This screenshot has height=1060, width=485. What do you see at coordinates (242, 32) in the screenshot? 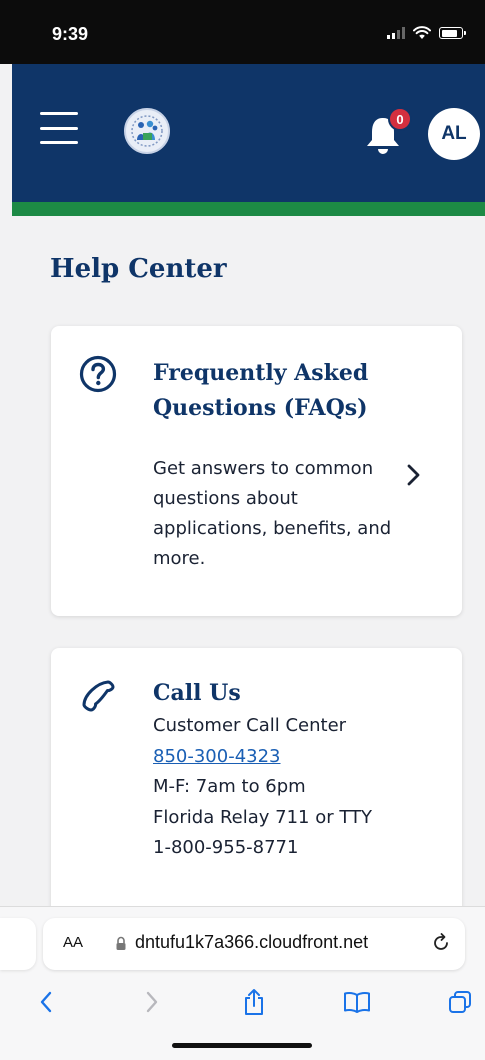
I see `status-bar: 9:39` at bounding box center [242, 32].